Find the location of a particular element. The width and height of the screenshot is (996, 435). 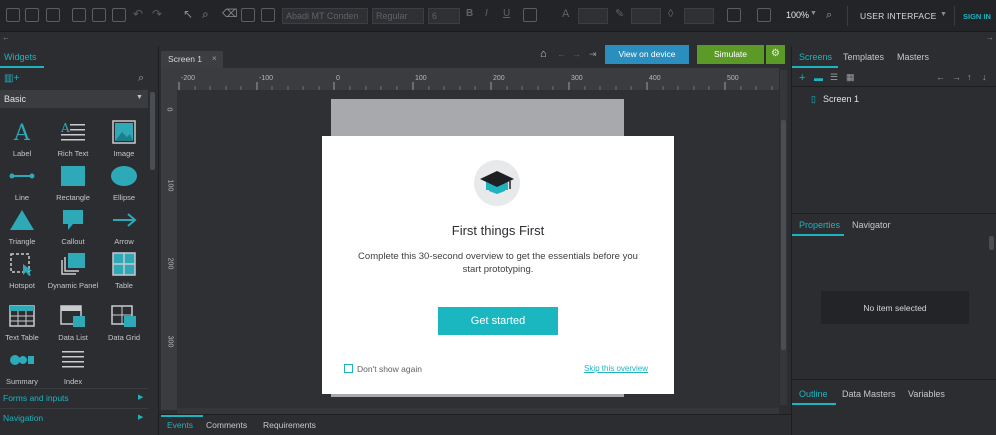

view-on-device-button: View on device is located at coordinates (647, 54).